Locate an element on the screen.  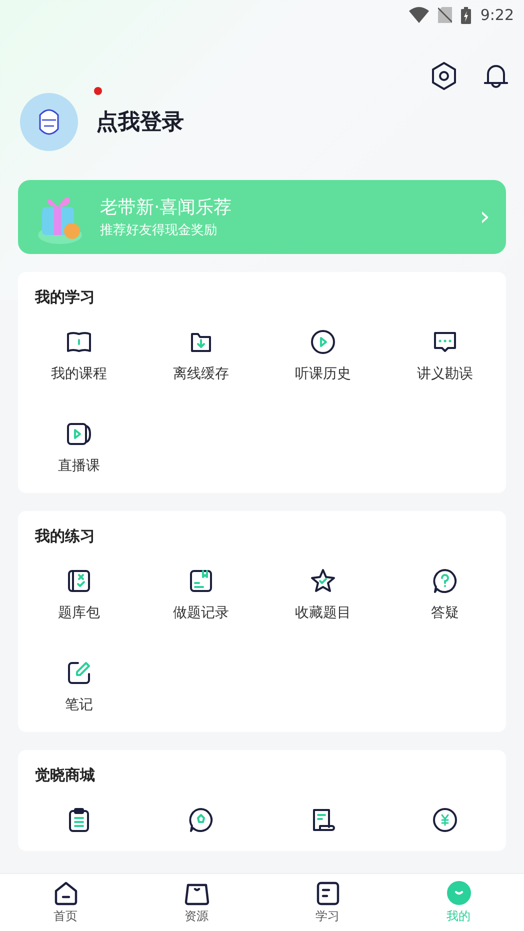
quiz-book-icon is located at coordinates (79, 581).